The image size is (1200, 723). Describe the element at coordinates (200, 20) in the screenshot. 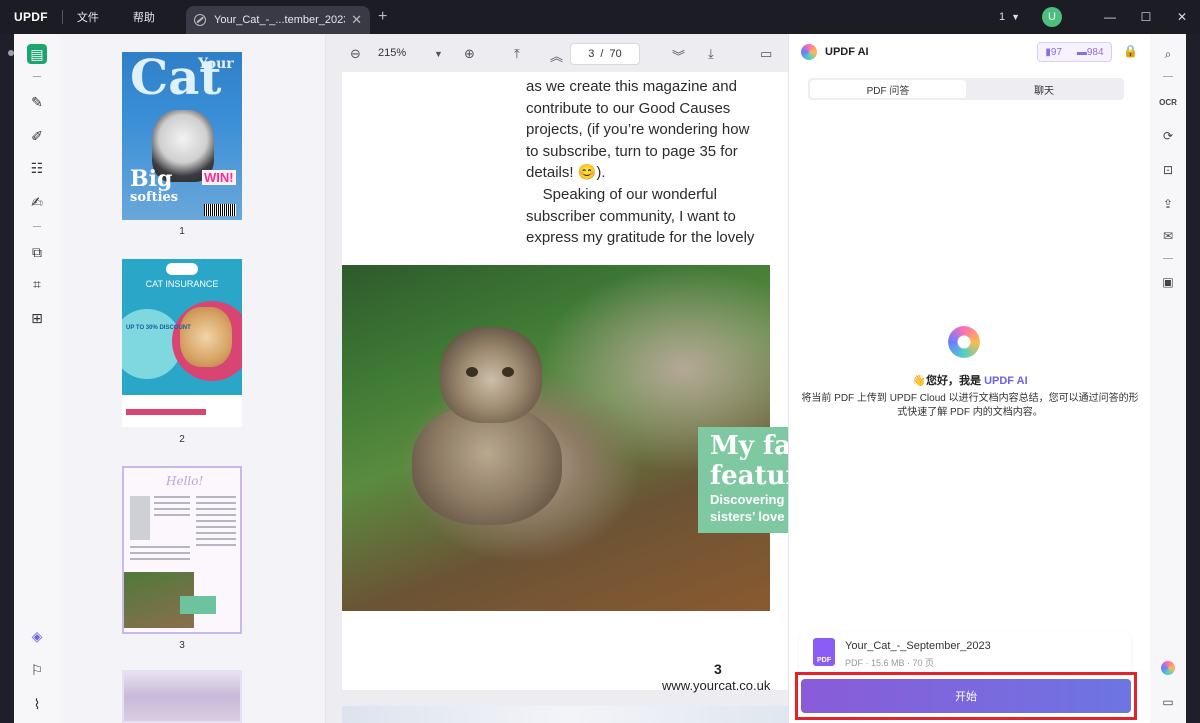

I see `tab-status-icon` at that location.